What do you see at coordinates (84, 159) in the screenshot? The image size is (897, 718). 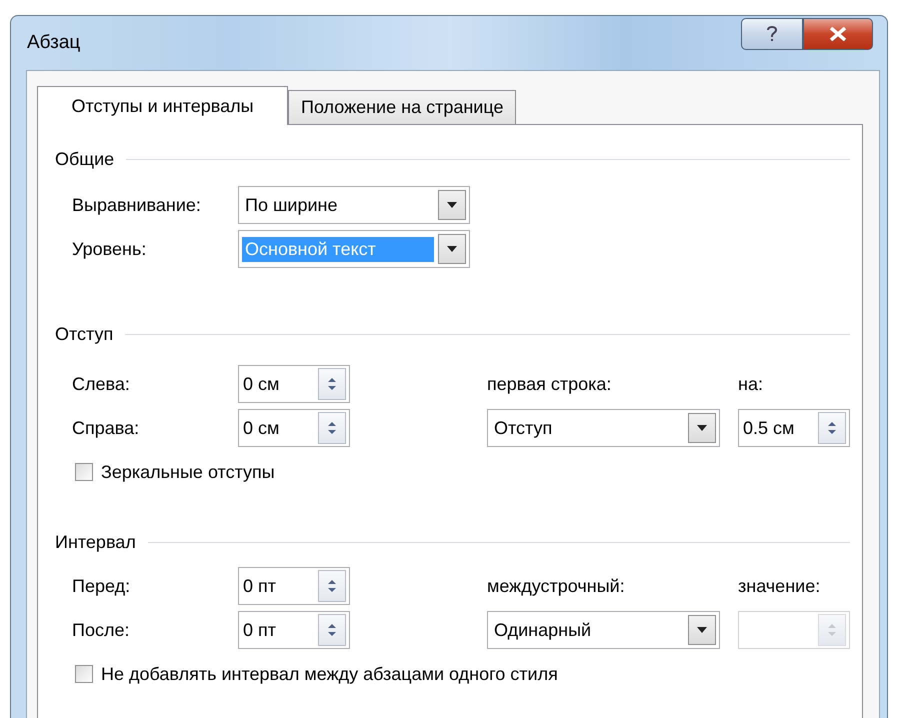 I see `section-heading: Общие` at bounding box center [84, 159].